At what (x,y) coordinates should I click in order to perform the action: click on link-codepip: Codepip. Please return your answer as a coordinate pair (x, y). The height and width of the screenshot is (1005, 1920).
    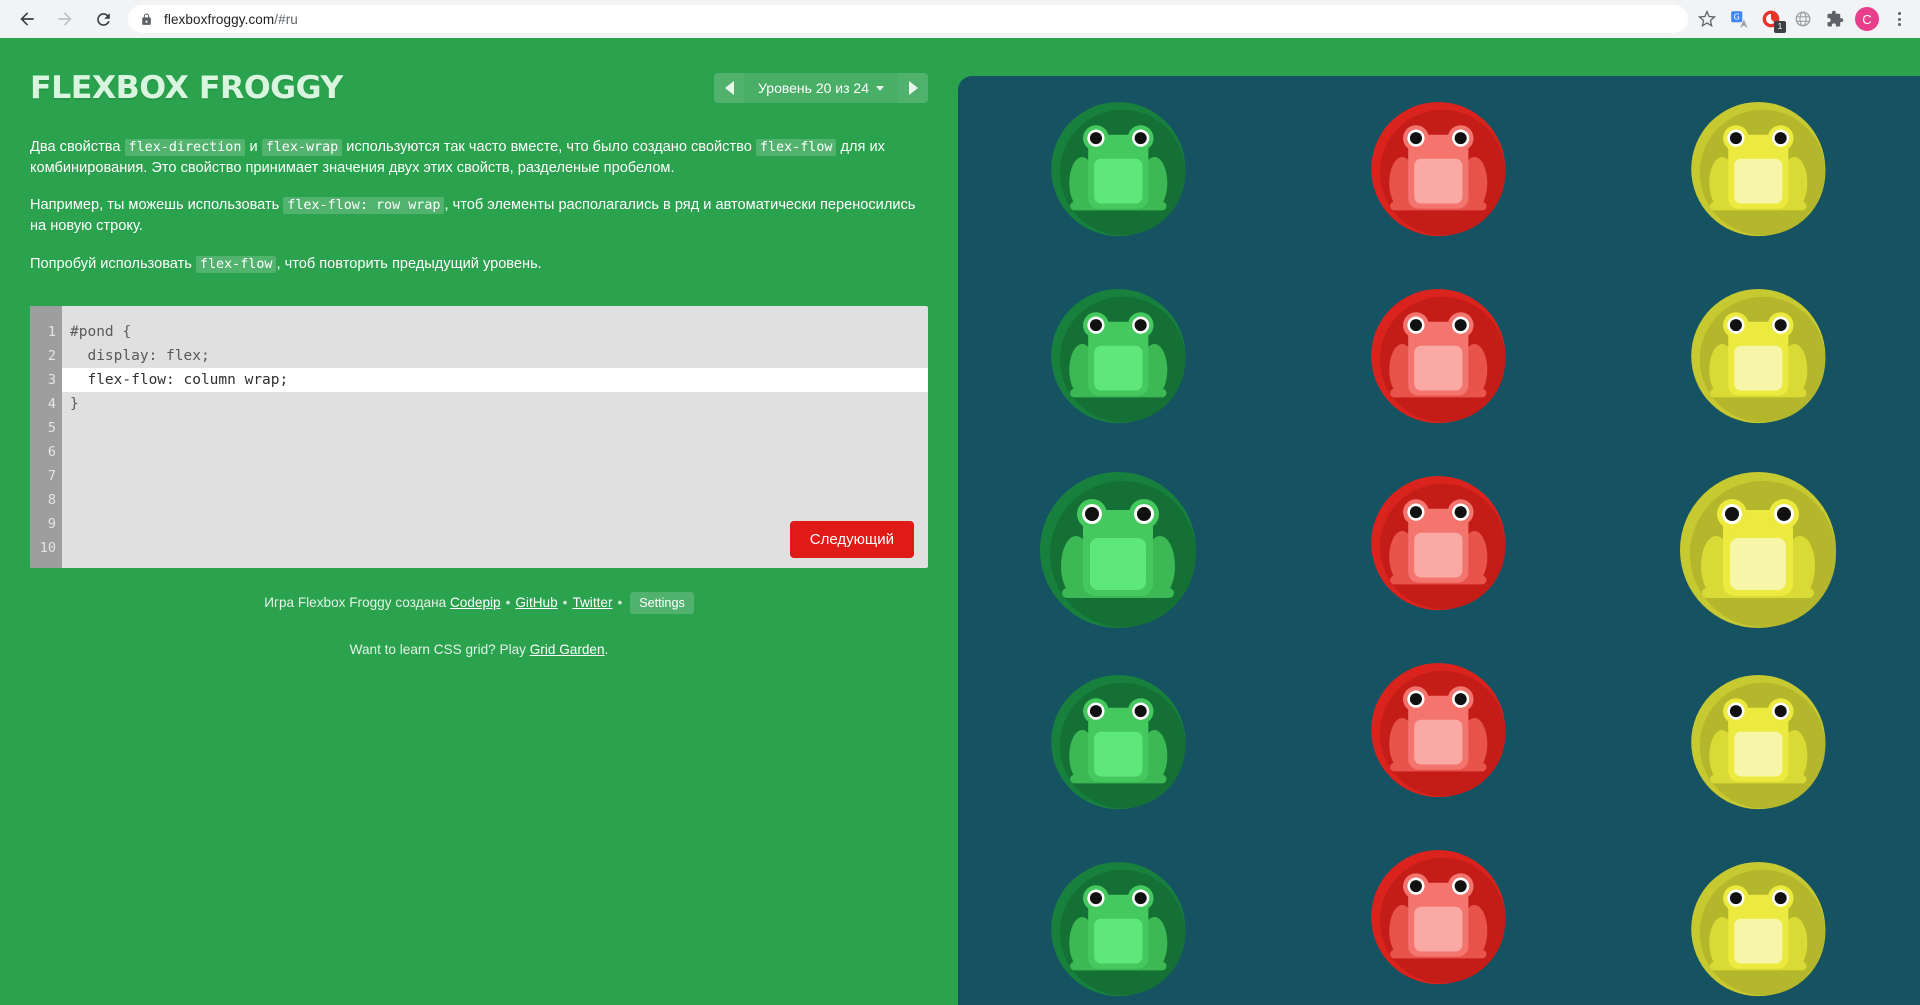
    Looking at the image, I should click on (475, 602).